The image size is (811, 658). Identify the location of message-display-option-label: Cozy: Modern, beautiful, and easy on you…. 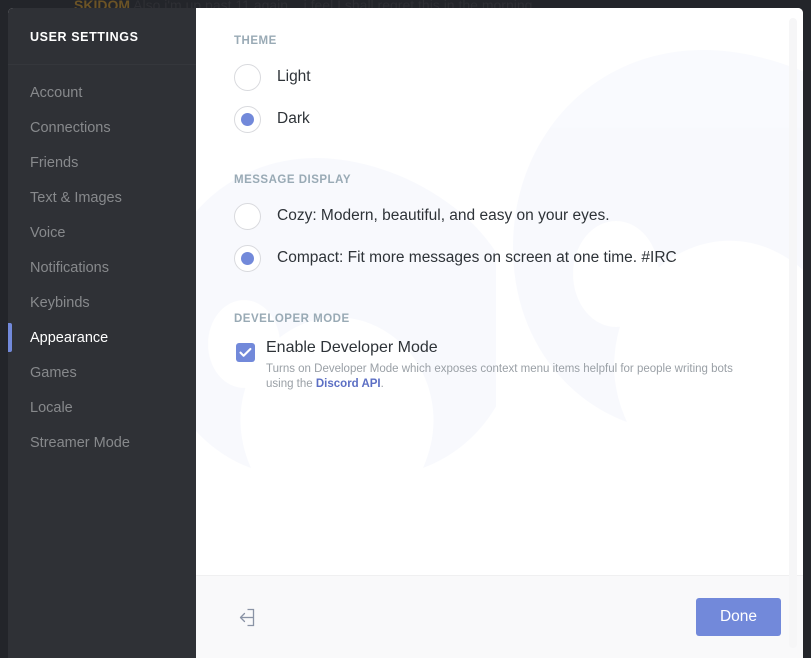
(443, 215).